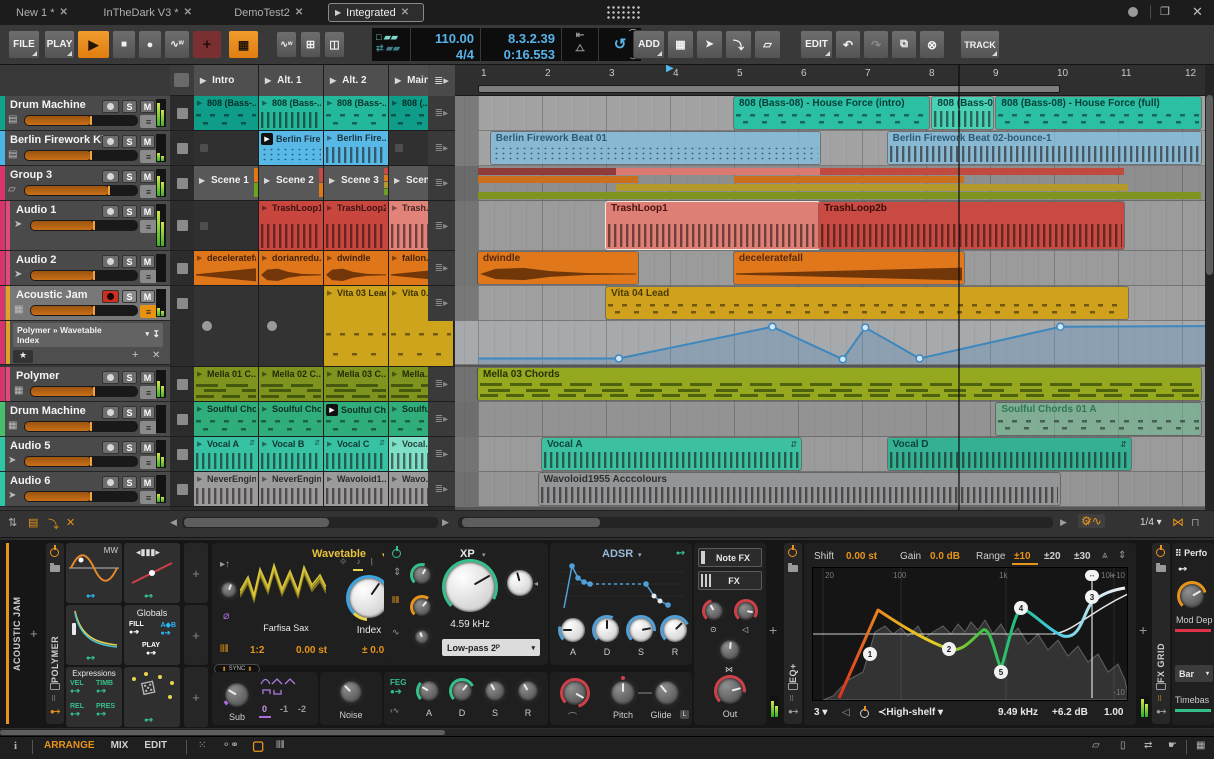 Image resolution: width=1214 pixels, height=759 pixels. I want to click on track-header: Drum Machine S M ▦ ≡, so click(85, 419).